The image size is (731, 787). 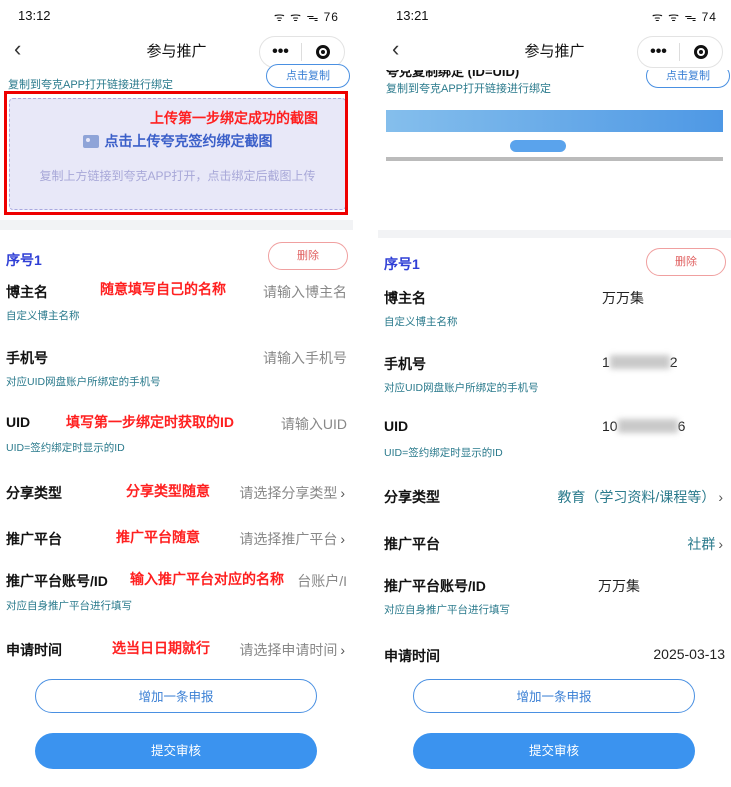 I want to click on annotation-platform: 推广平台随意, so click(x=158, y=537).